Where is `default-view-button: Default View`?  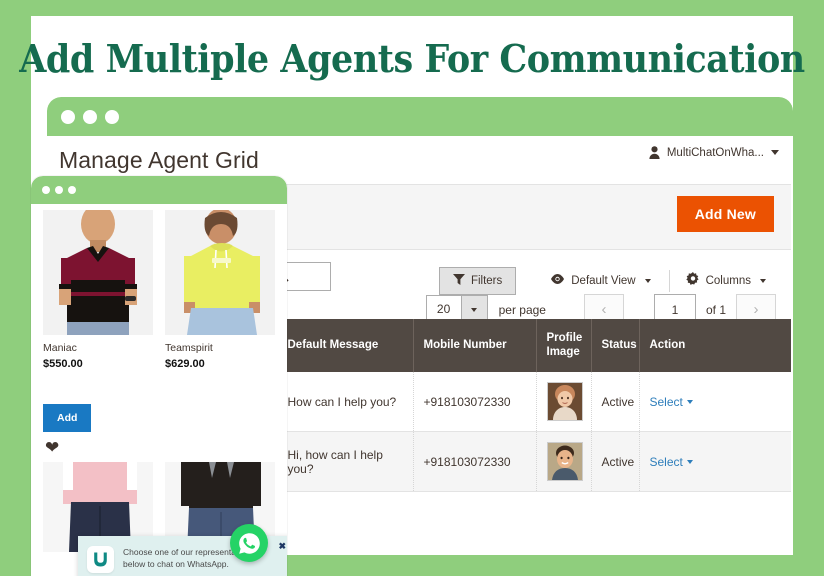
default-view-button: Default View is located at coordinates (600, 280).